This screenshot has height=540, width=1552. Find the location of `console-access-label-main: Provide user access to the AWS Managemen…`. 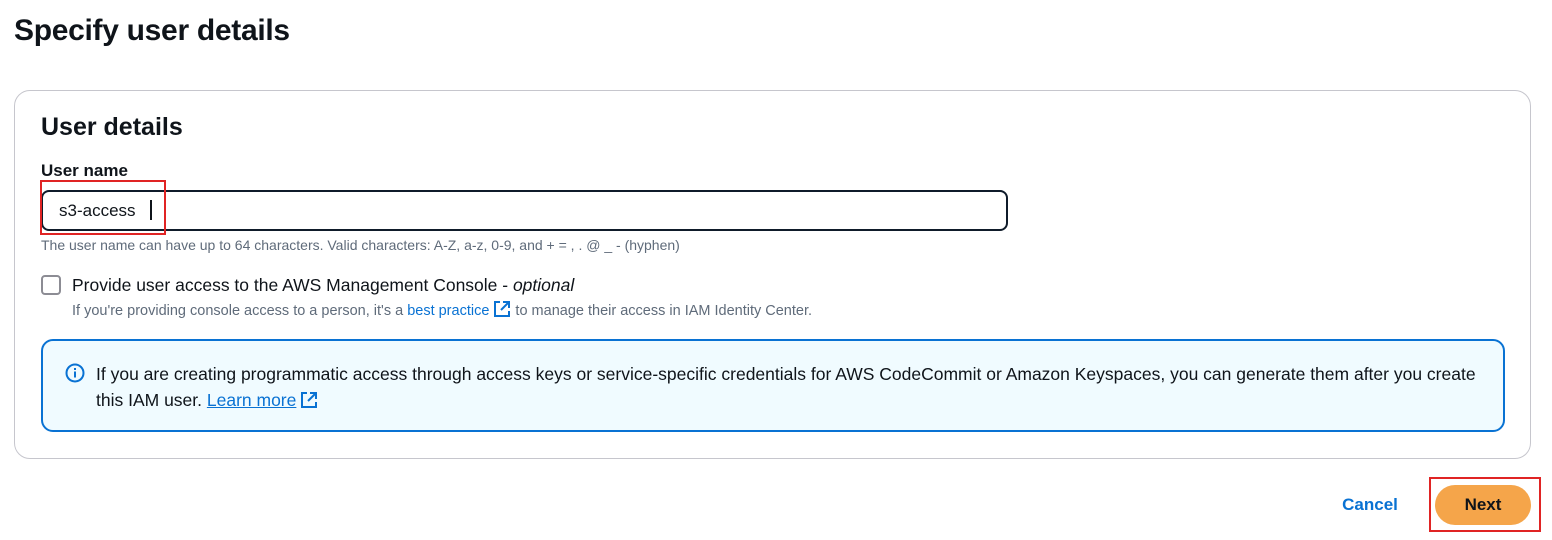

console-access-label-main: Provide user access to the AWS Managemen… is located at coordinates (292, 285).